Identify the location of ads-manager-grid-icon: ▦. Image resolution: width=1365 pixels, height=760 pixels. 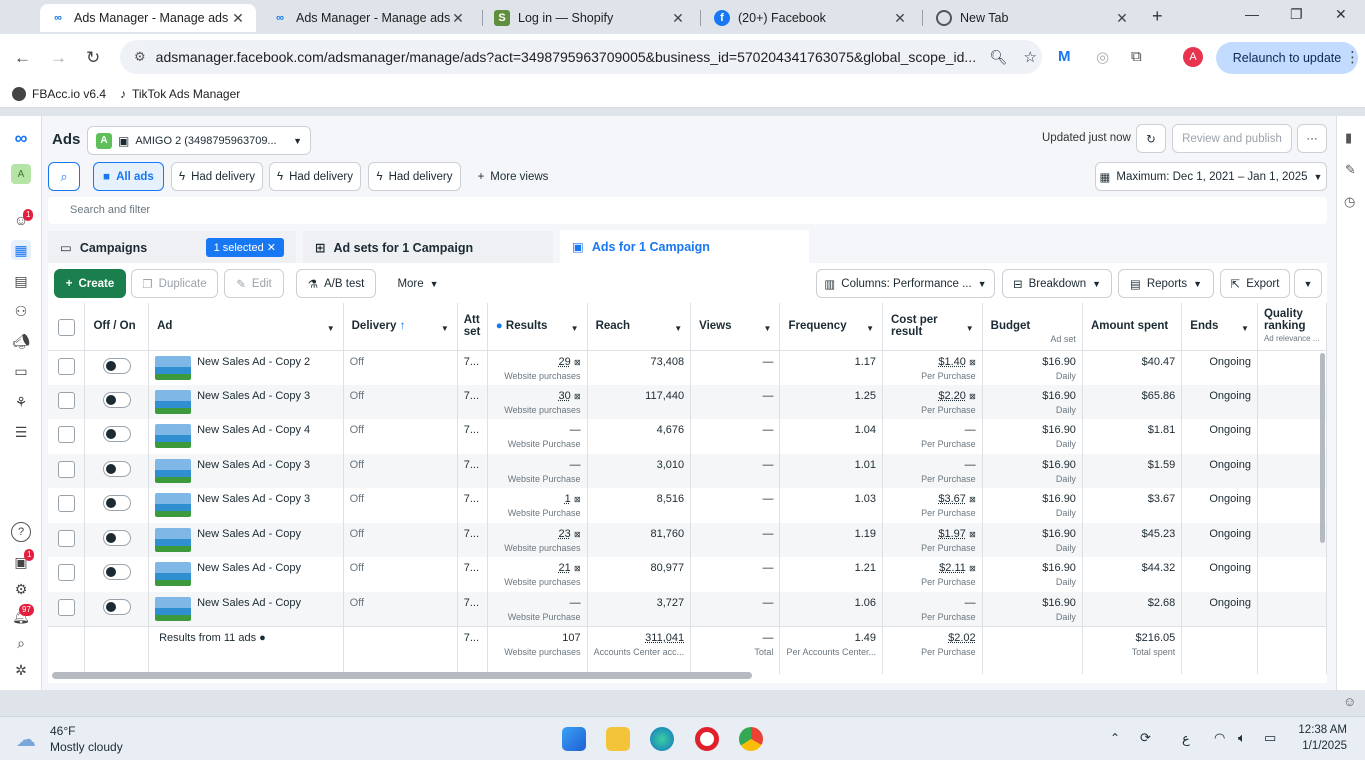
(21, 250).